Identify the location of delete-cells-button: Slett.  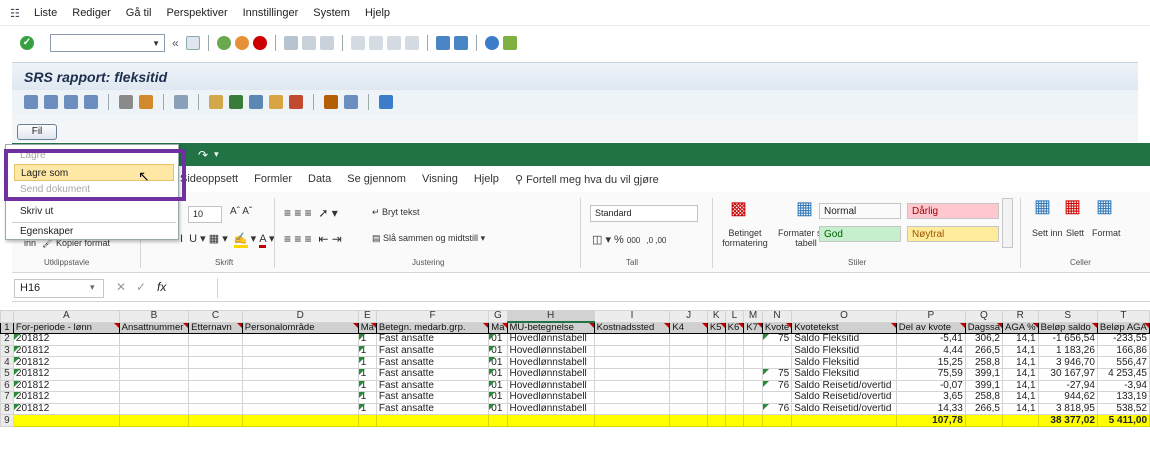
(1075, 233).